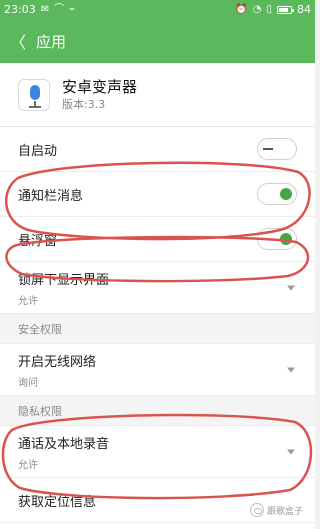 This screenshot has width=320, height=529. What do you see at coordinates (277, 149) in the screenshot?
I see `autostart-toggle` at bounding box center [277, 149].